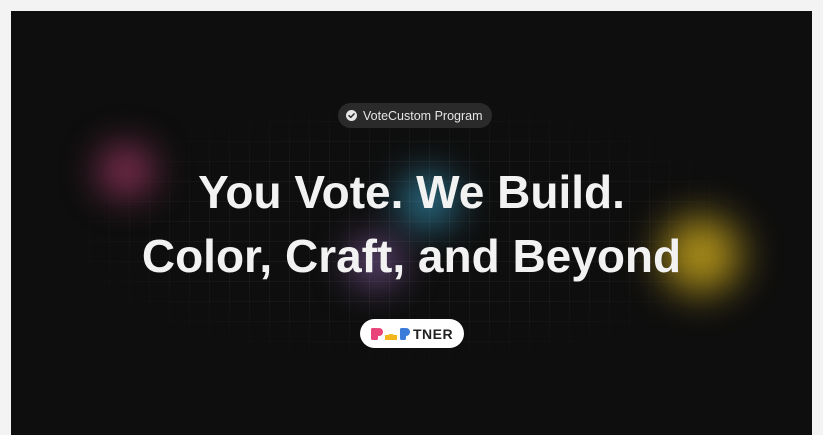 The height and width of the screenshot is (435, 823). Describe the element at coordinates (378, 331) in the screenshot. I see `logo-mark-p-bowl` at that location.